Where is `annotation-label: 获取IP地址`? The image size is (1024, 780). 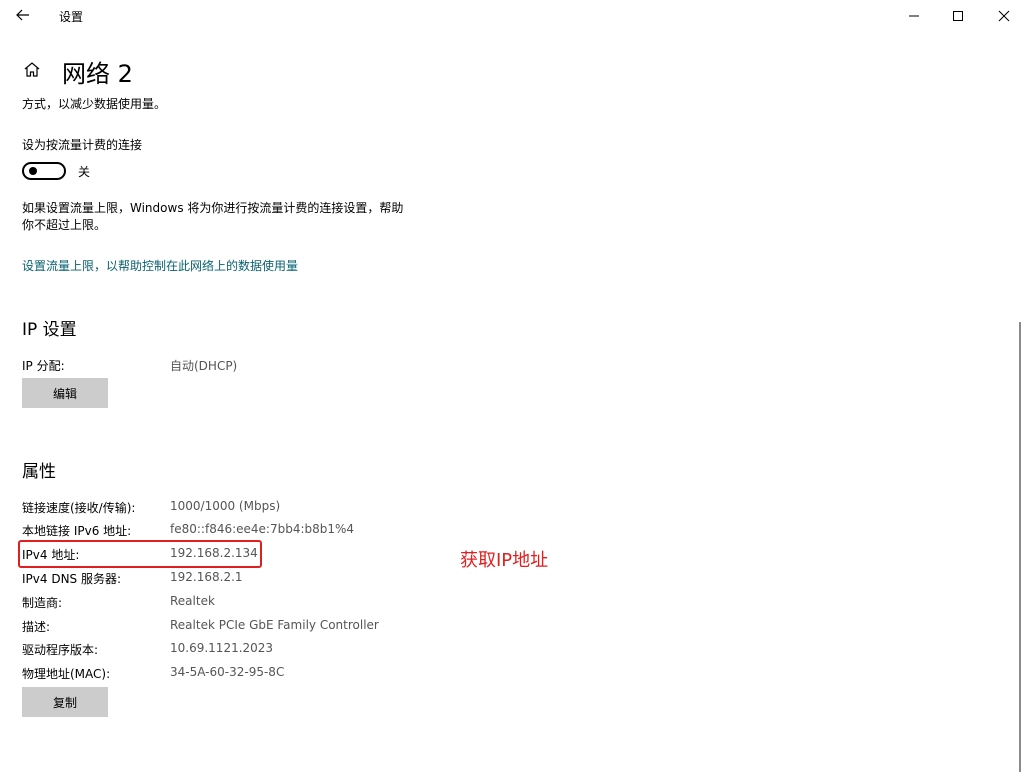 annotation-label: 获取IP地址 is located at coordinates (504, 560).